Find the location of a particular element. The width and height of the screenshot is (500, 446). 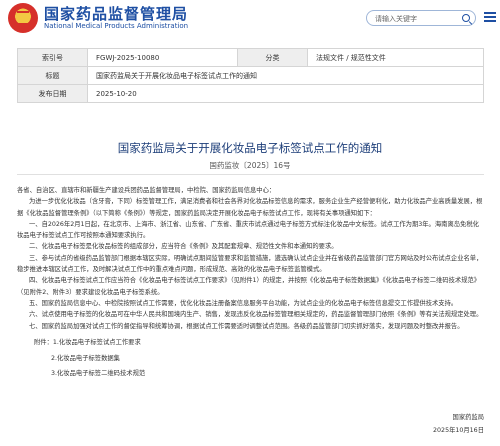

title-label: 标题 is located at coordinates (52, 75).